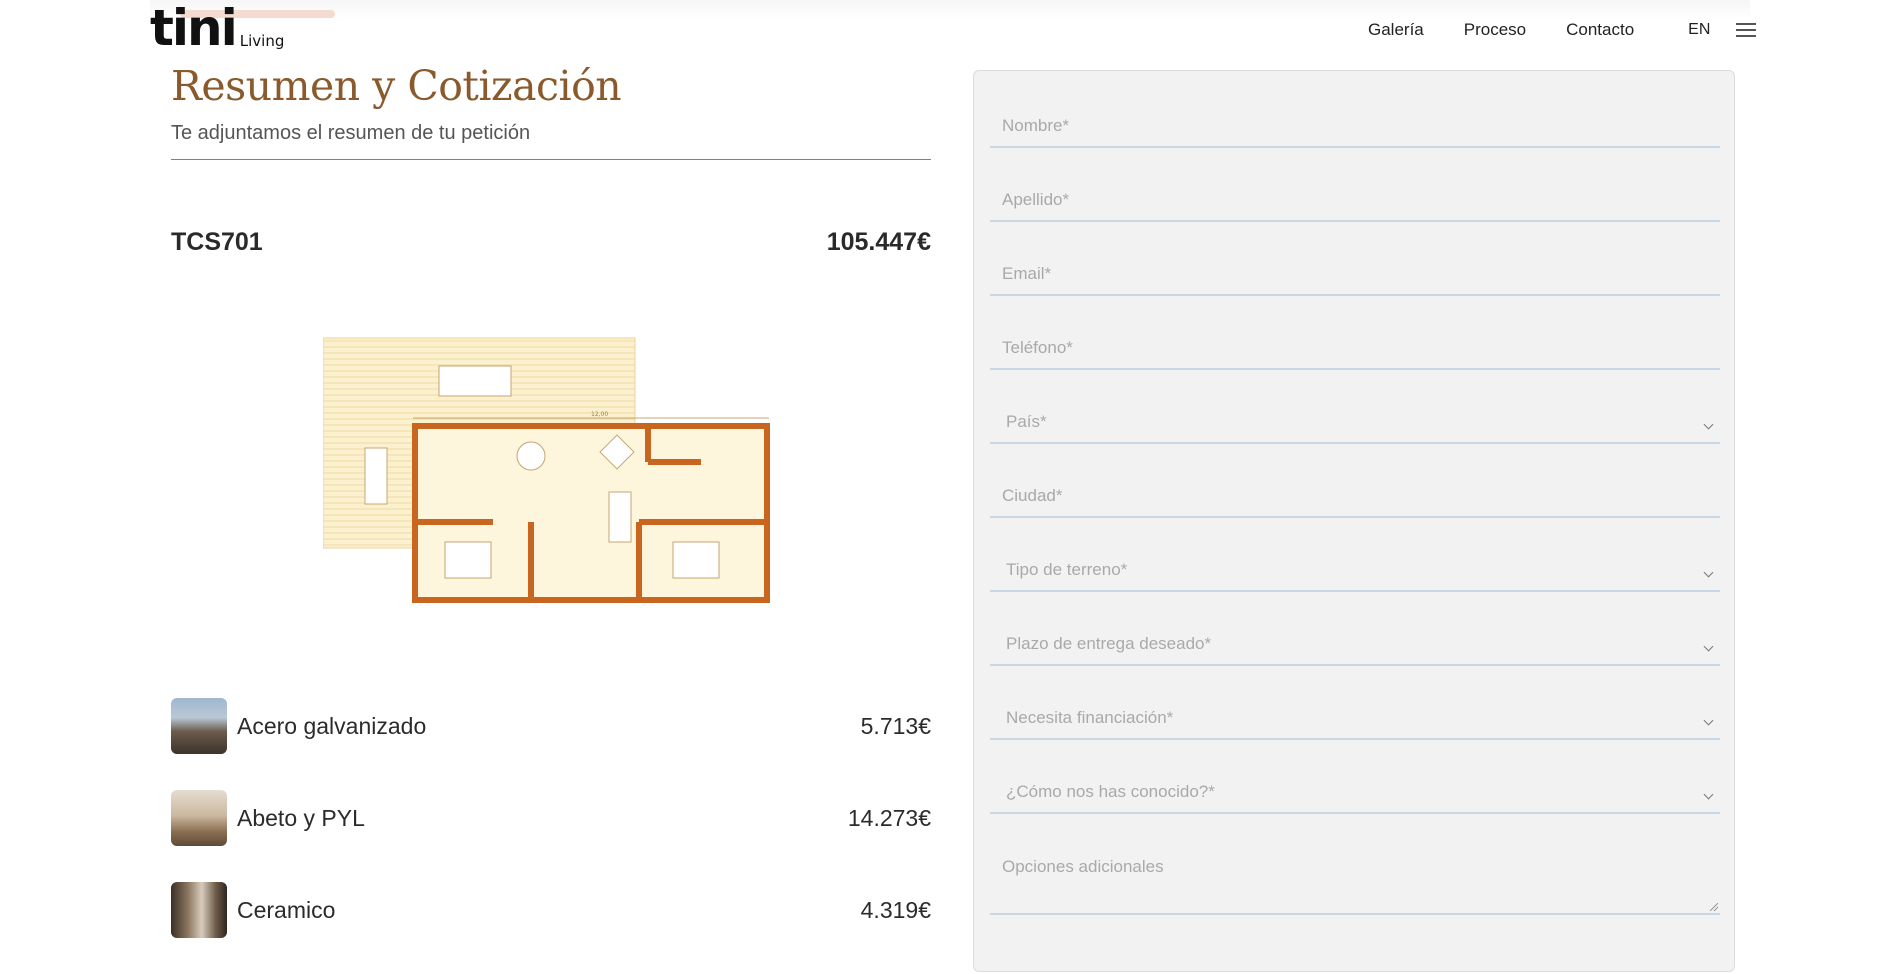 This screenshot has height=974, width=1898. What do you see at coordinates (1600, 30) in the screenshot?
I see `nav-link-contacto: Contacto` at bounding box center [1600, 30].